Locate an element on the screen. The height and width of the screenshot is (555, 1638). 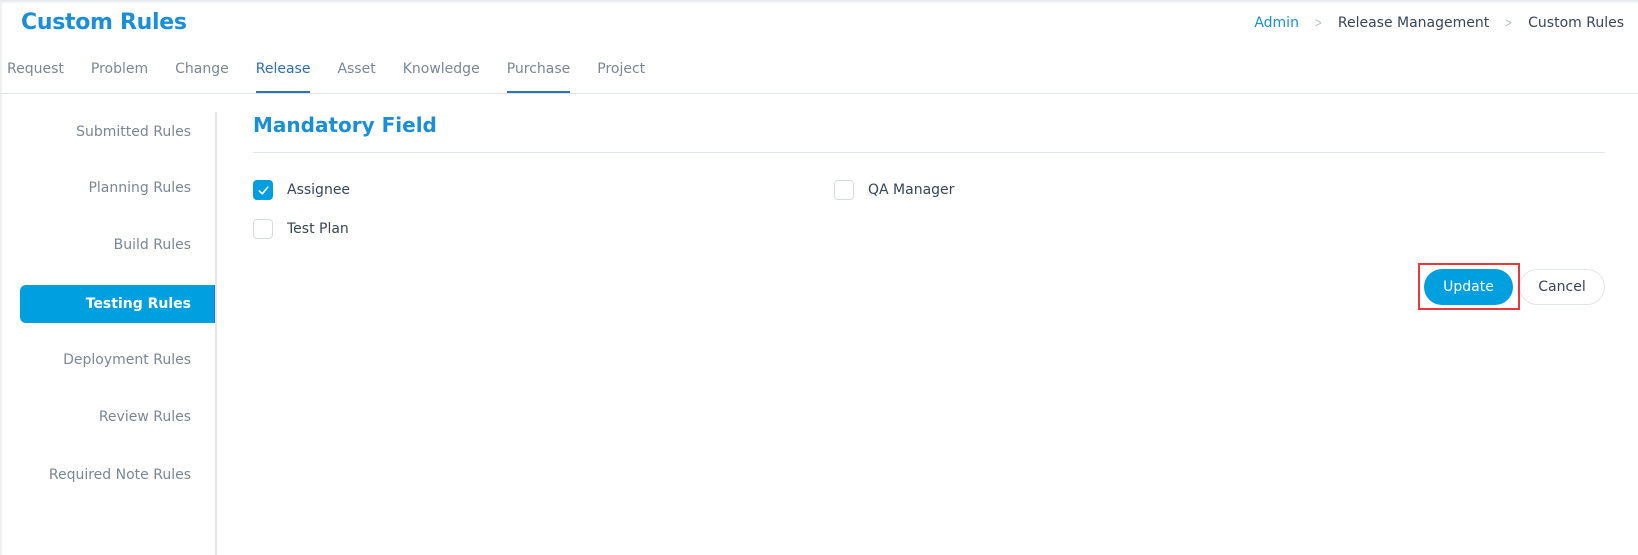
tabs-divider is located at coordinates (819, 93).